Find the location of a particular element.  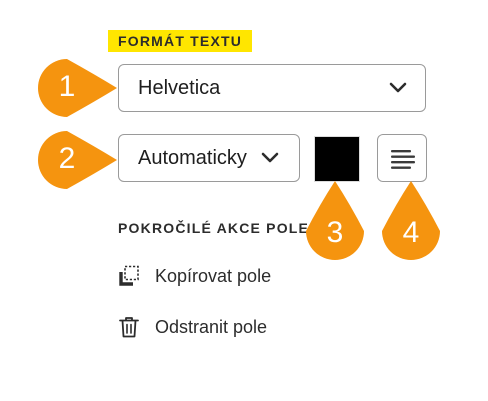

copy-field-label: Kopírovat pole is located at coordinates (213, 275).